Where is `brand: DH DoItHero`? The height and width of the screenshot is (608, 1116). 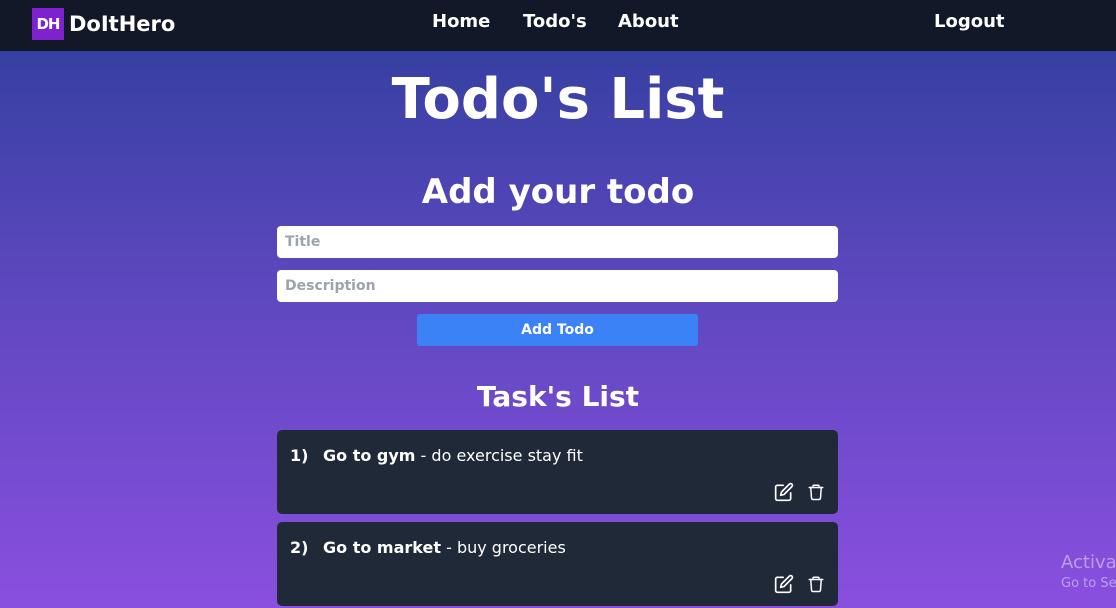
brand: DH DoItHero is located at coordinates (103, 24).